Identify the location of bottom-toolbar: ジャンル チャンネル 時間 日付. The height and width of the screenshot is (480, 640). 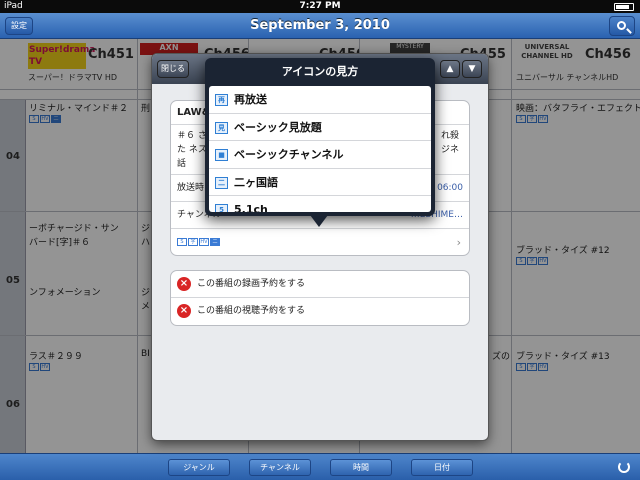
(320, 466).